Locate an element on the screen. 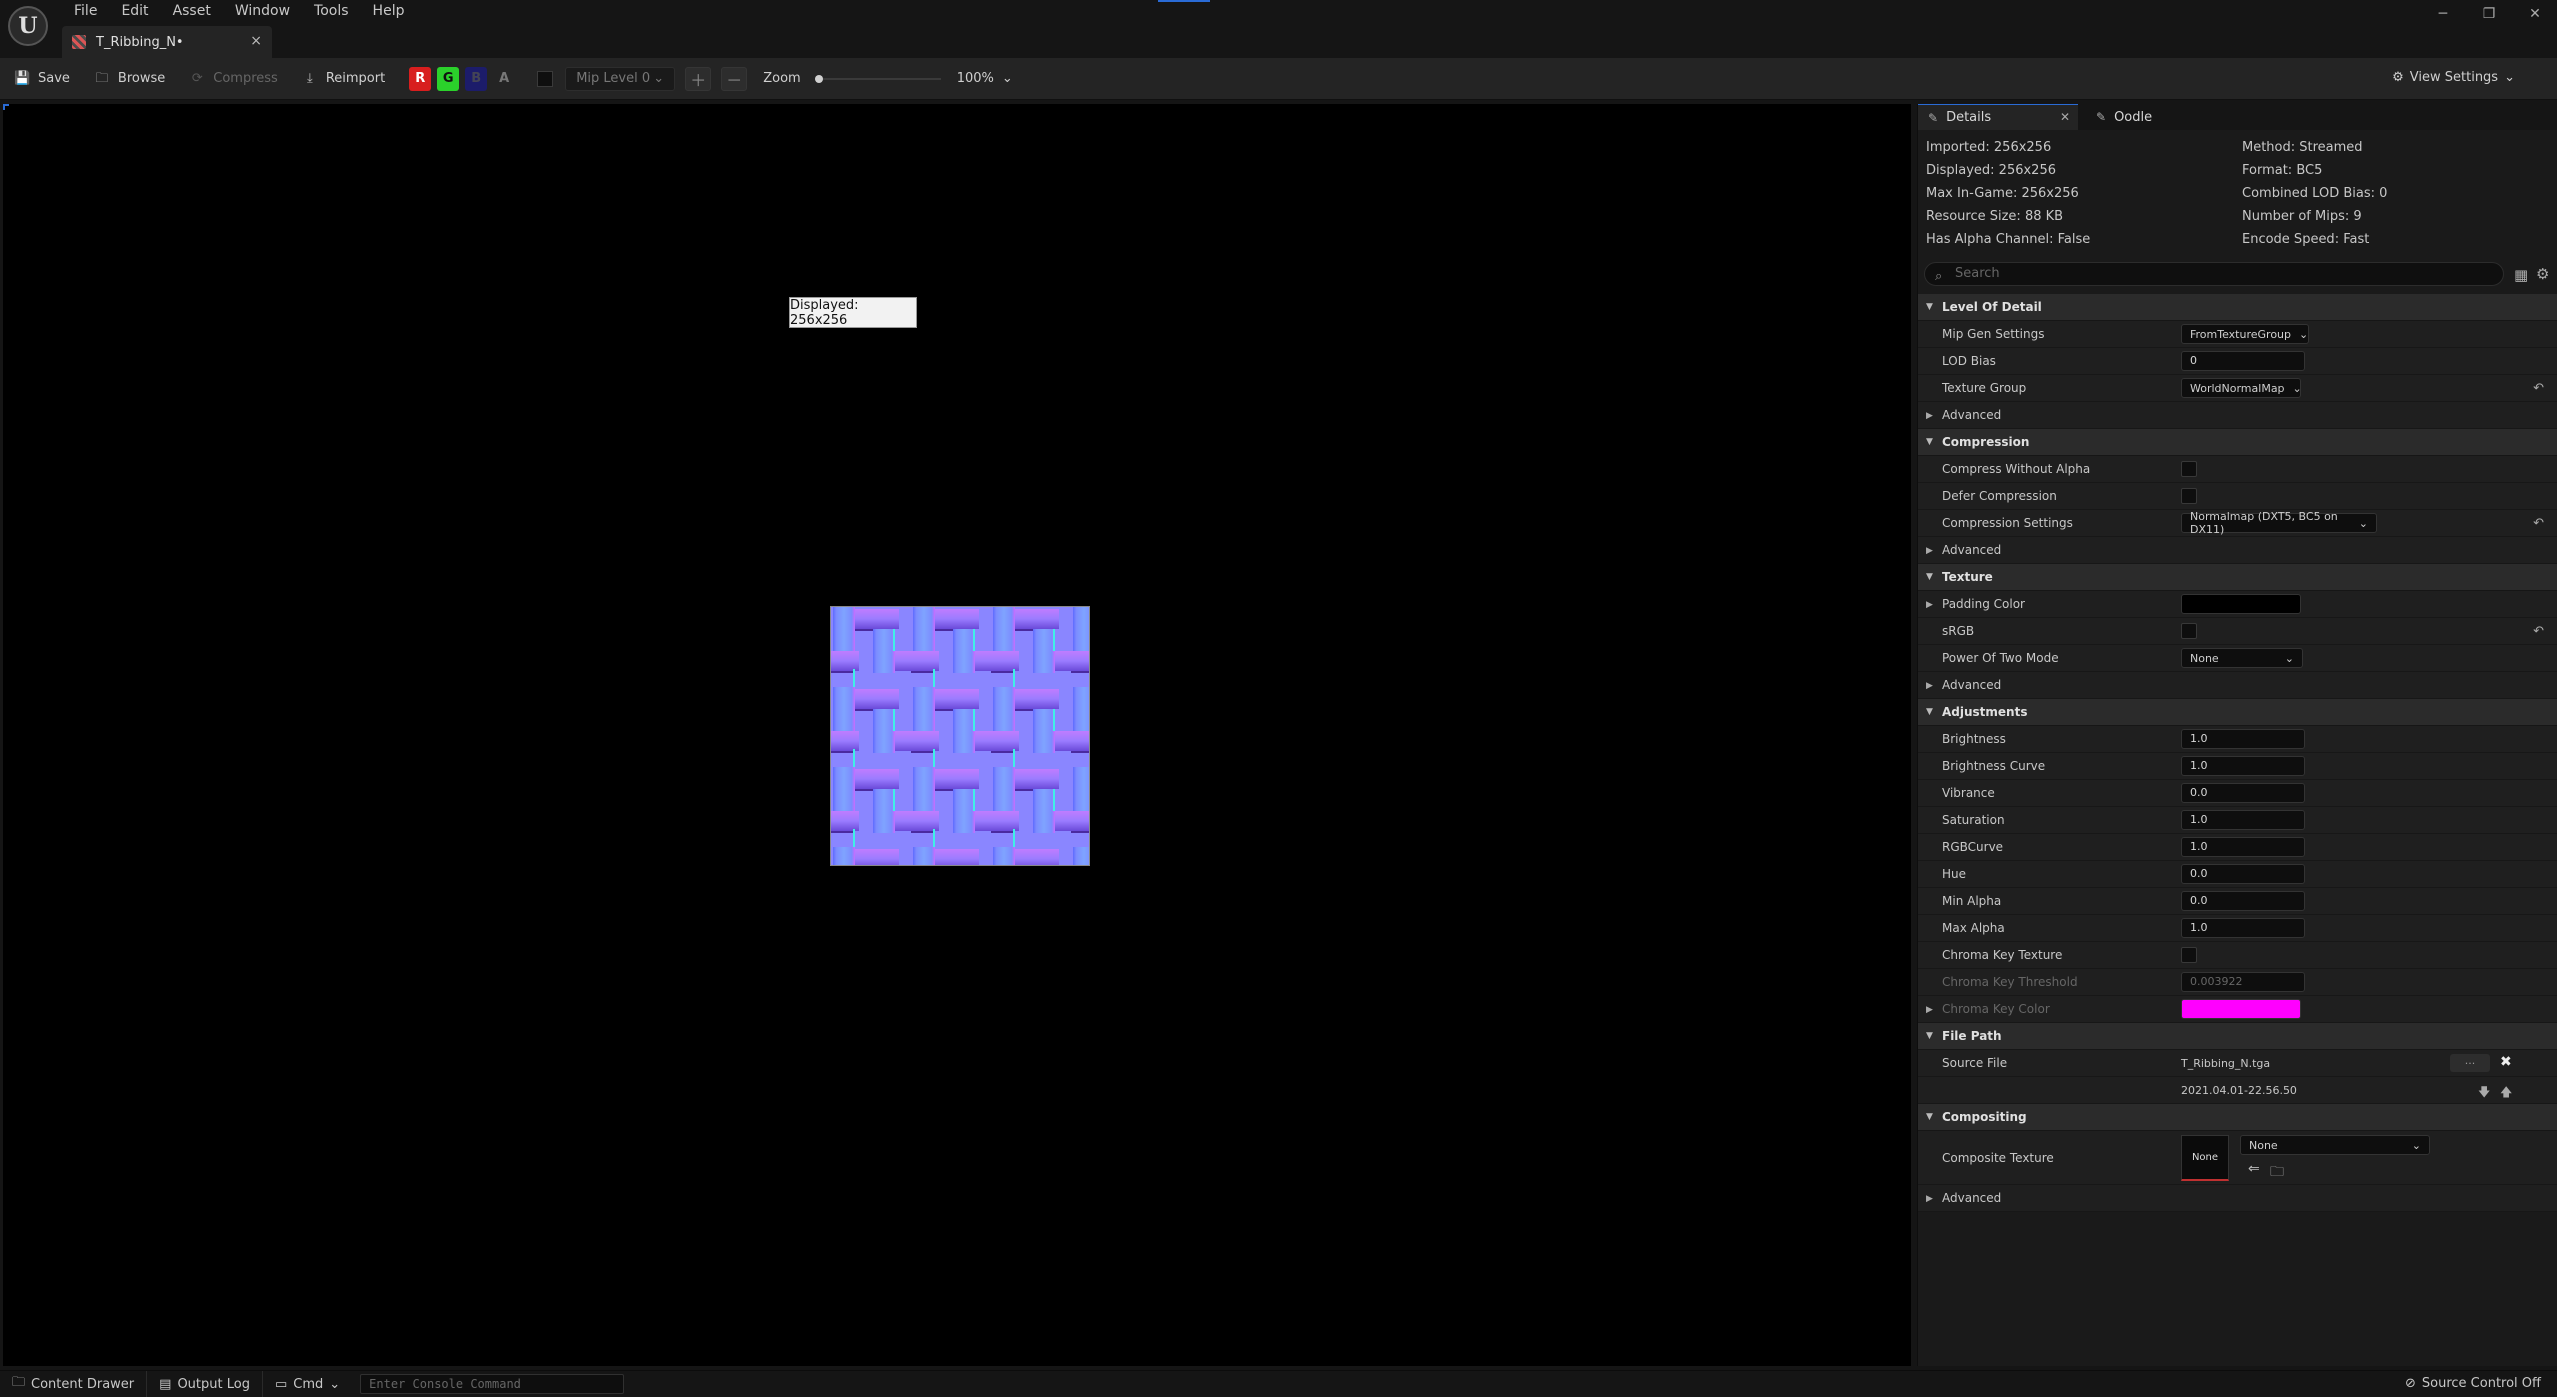 The image size is (2557, 1397). arrow-up-icon: 🡅 is located at coordinates (2506, 1093).